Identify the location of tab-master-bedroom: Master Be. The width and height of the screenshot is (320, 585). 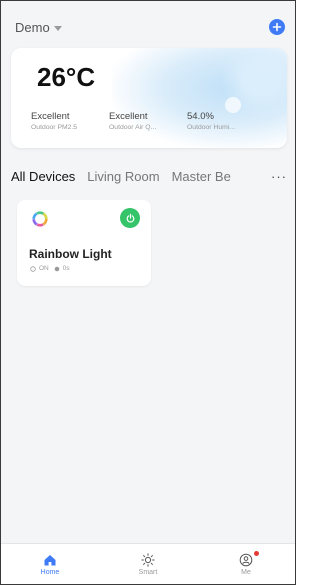
(207, 176).